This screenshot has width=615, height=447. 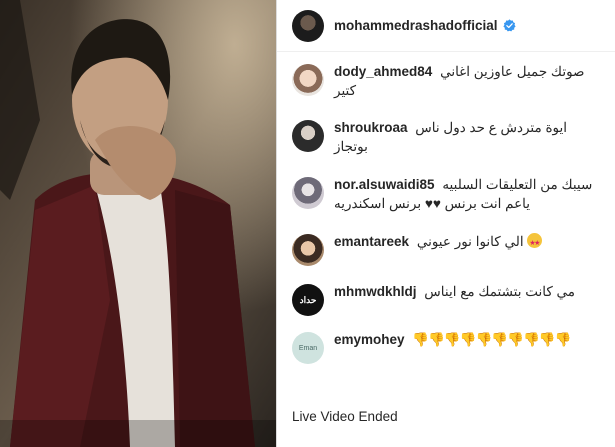 I want to click on comment-text: 👎👎👎👎👎👎👎👎👎👎, so click(x=491, y=339).